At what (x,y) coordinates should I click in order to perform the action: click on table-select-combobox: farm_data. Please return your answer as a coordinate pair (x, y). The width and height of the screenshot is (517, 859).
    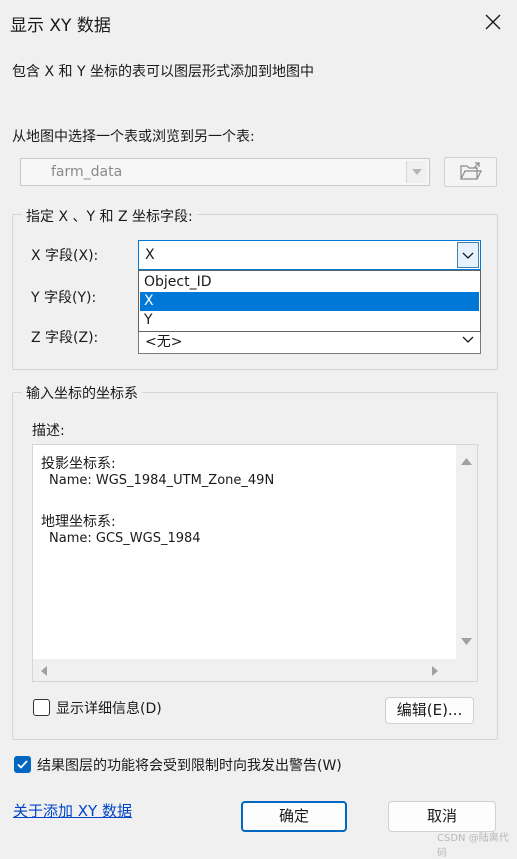
    Looking at the image, I should click on (225, 172).